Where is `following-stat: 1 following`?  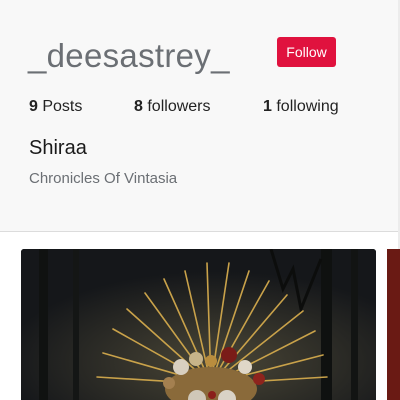 following-stat: 1 following is located at coordinates (301, 107).